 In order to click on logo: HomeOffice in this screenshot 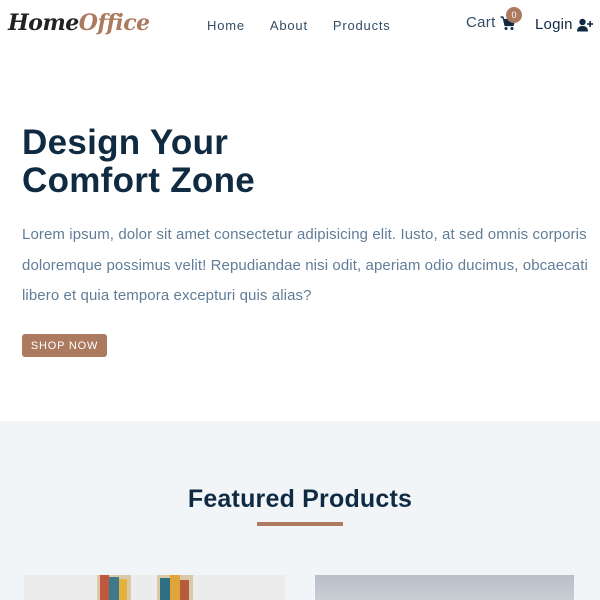, I will do `click(79, 23)`.